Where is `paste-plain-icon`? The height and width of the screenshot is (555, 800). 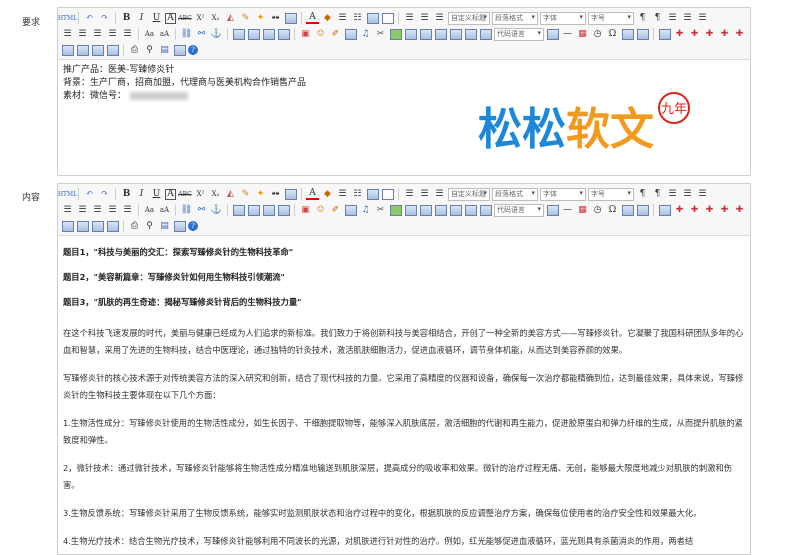
paste-plain-icon is located at coordinates (290, 194).